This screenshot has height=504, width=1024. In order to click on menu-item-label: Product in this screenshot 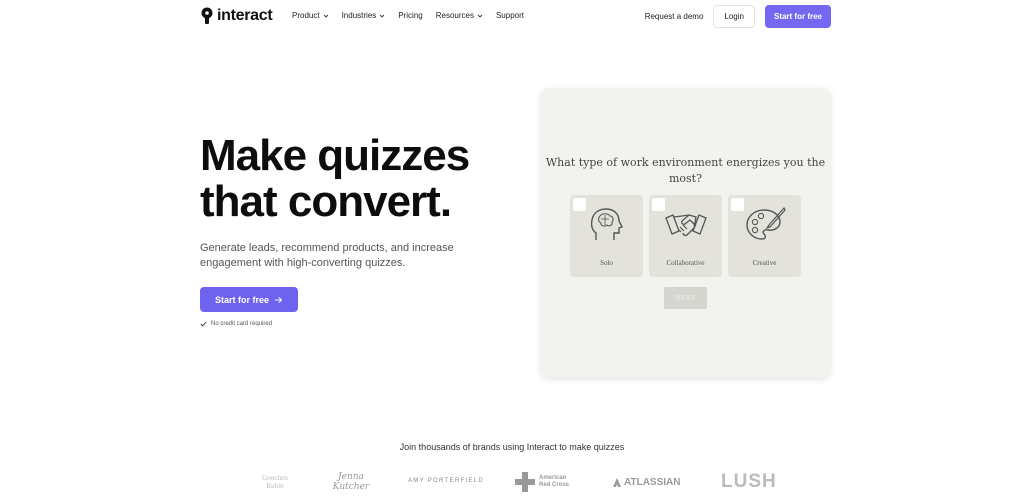, I will do `click(306, 15)`.